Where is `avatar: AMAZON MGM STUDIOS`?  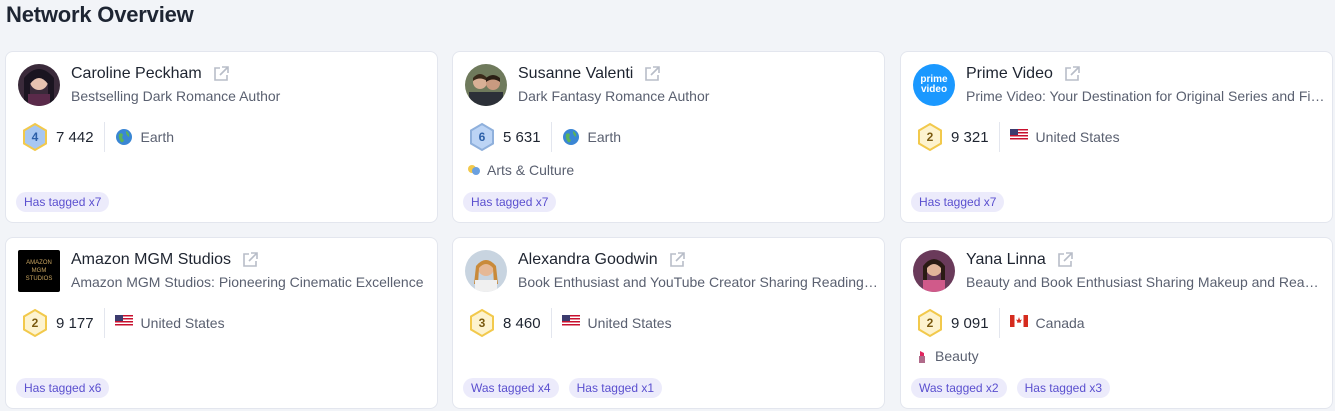
avatar: AMAZON MGM STUDIOS is located at coordinates (39, 271).